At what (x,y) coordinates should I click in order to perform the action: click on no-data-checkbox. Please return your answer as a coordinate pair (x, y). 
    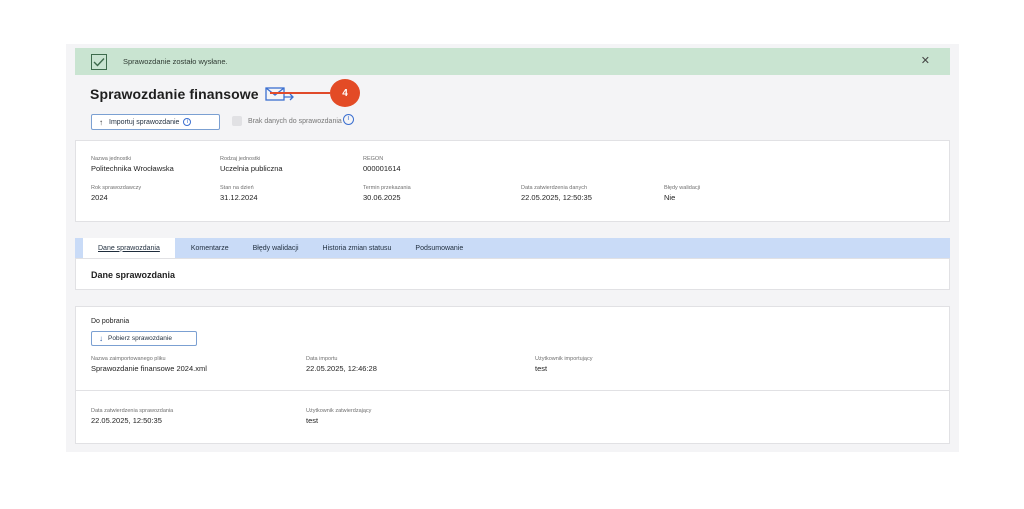
    Looking at the image, I should click on (237, 121).